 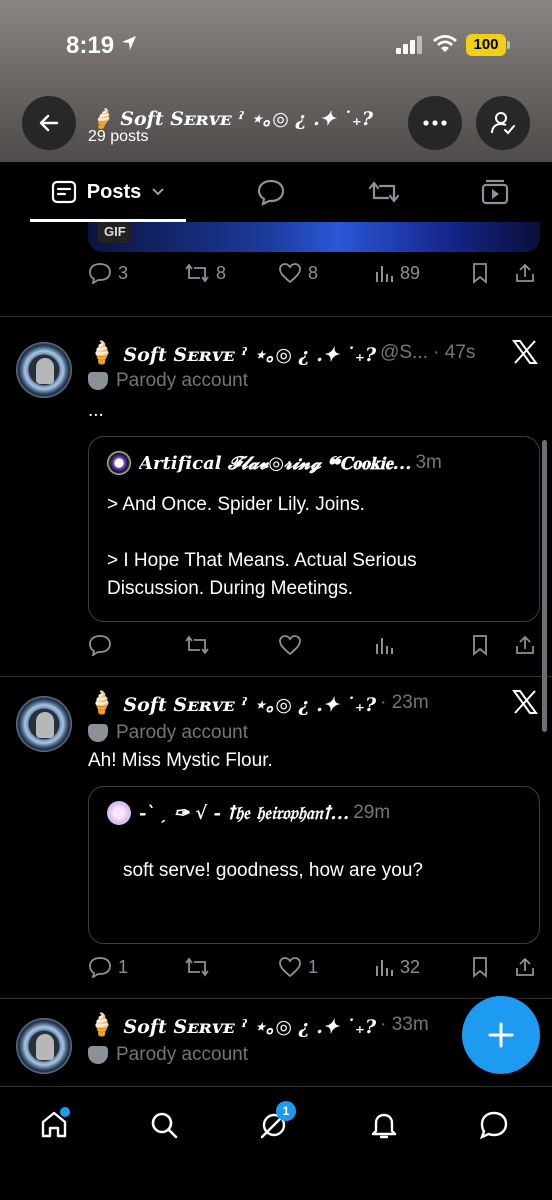 I want to click on repost-button: 8, so click(x=205, y=273).